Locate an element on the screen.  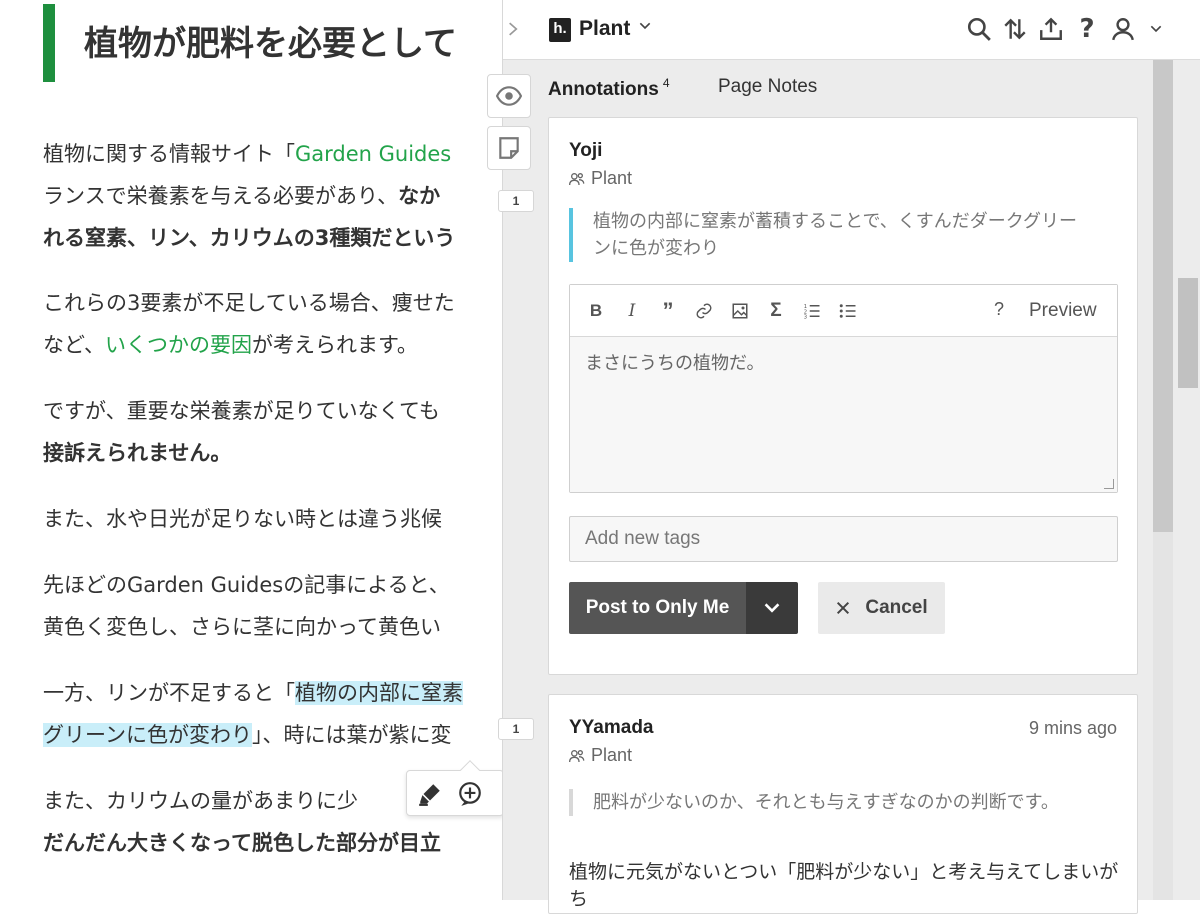
share-button is located at coordinates (1051, 29).